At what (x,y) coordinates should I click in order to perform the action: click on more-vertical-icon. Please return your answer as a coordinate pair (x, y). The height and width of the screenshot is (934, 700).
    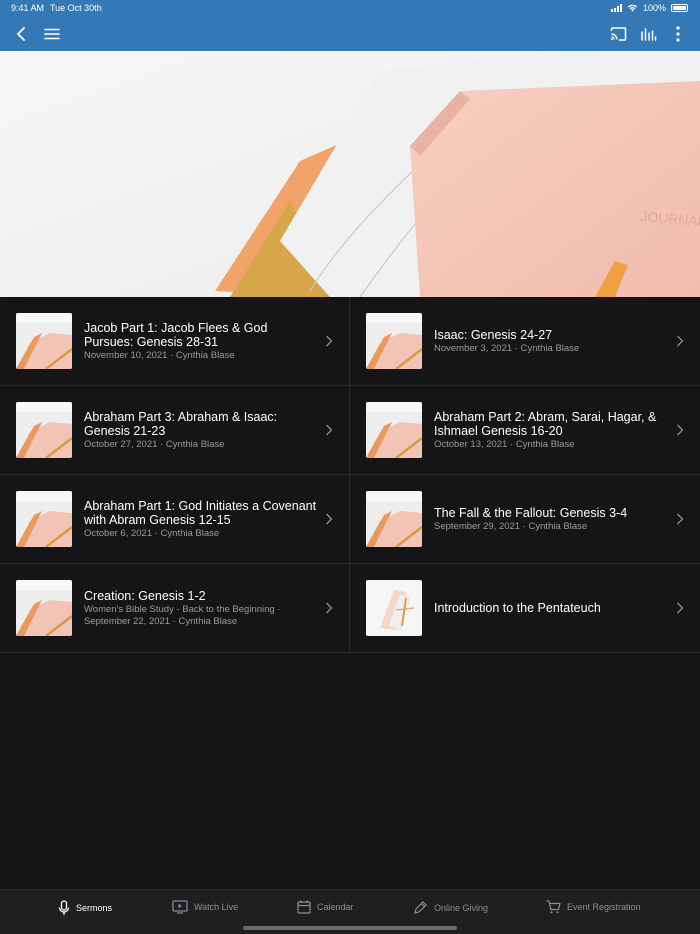
    Looking at the image, I should click on (678, 34).